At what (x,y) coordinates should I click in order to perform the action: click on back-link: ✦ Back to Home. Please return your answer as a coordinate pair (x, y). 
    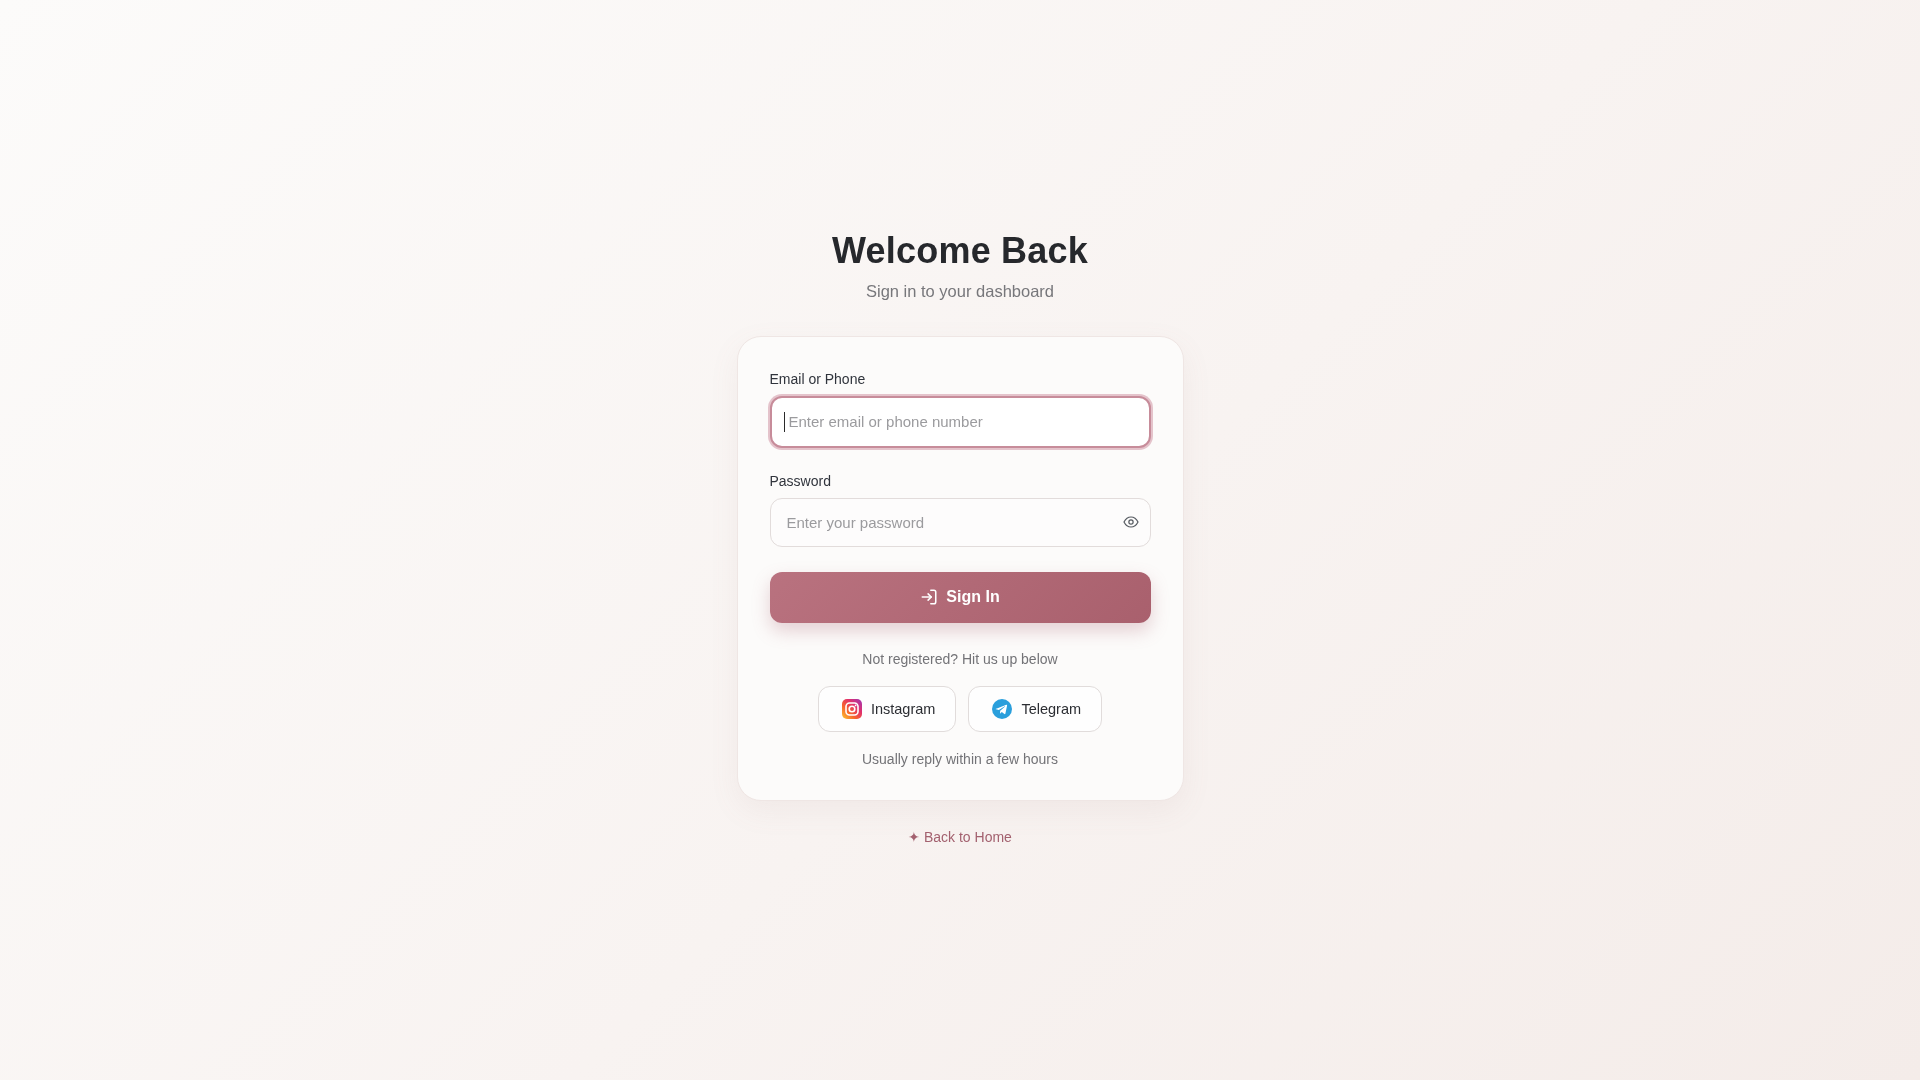
    Looking at the image, I should click on (960, 836).